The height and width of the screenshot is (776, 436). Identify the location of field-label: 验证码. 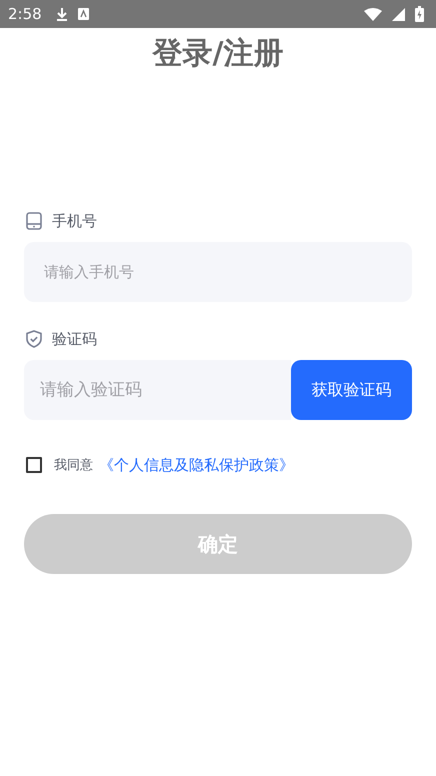
(74, 339).